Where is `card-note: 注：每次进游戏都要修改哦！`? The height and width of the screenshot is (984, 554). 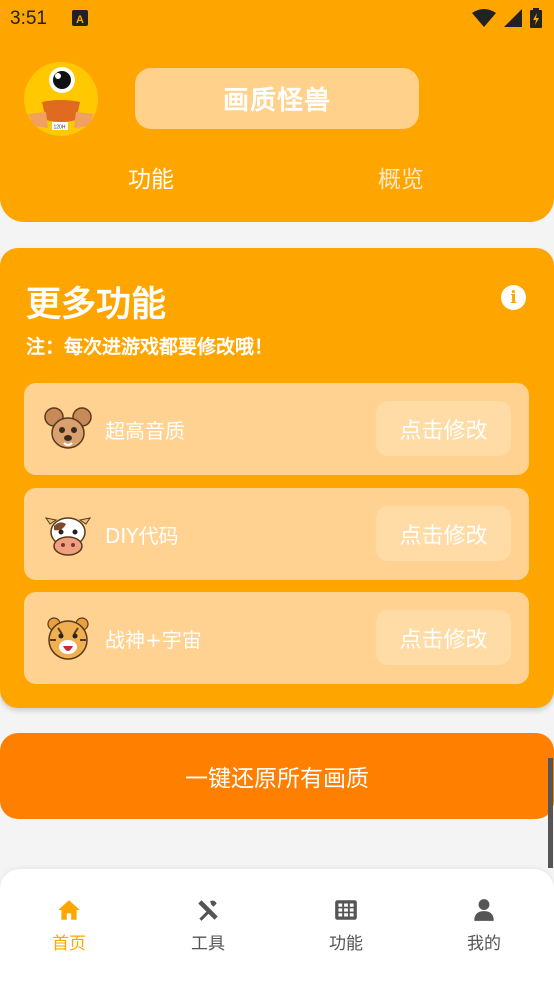
card-note: 注：每次进游戏都要修改哦！ is located at coordinates (150, 347).